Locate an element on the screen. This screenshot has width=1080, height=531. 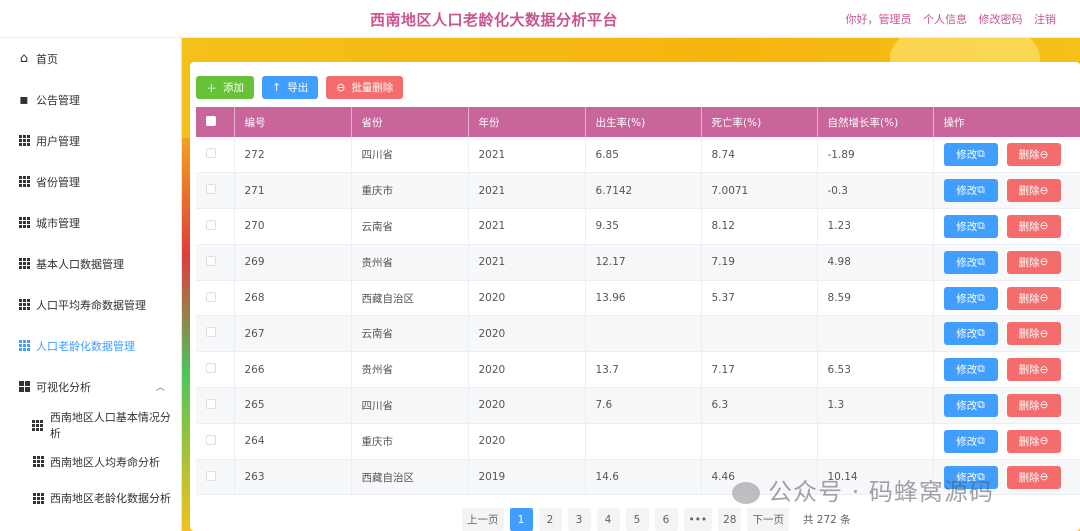
sidebar-item-11: 西南地区老龄化数据分析 is located at coordinates (90, 498).